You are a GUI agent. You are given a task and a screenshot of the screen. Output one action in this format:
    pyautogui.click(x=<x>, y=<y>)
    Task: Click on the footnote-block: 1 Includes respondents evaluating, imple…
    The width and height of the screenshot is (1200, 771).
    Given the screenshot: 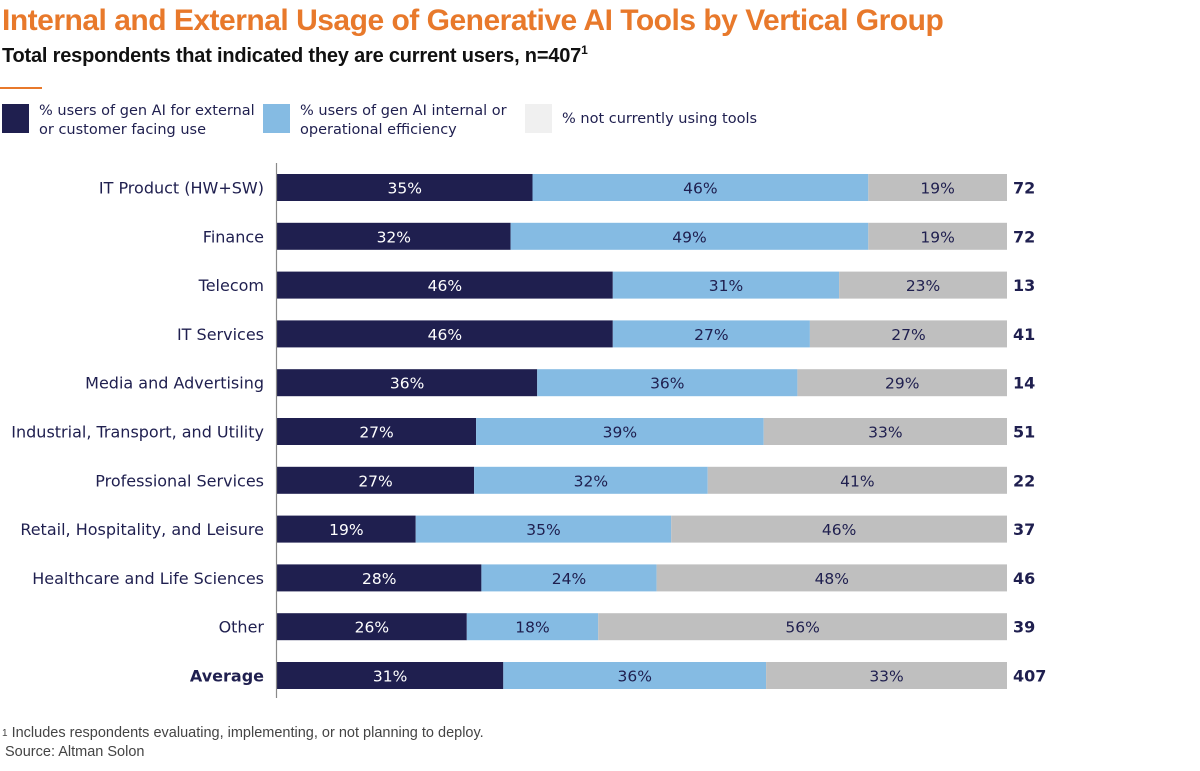 What is the action you would take?
    pyautogui.click(x=243, y=743)
    